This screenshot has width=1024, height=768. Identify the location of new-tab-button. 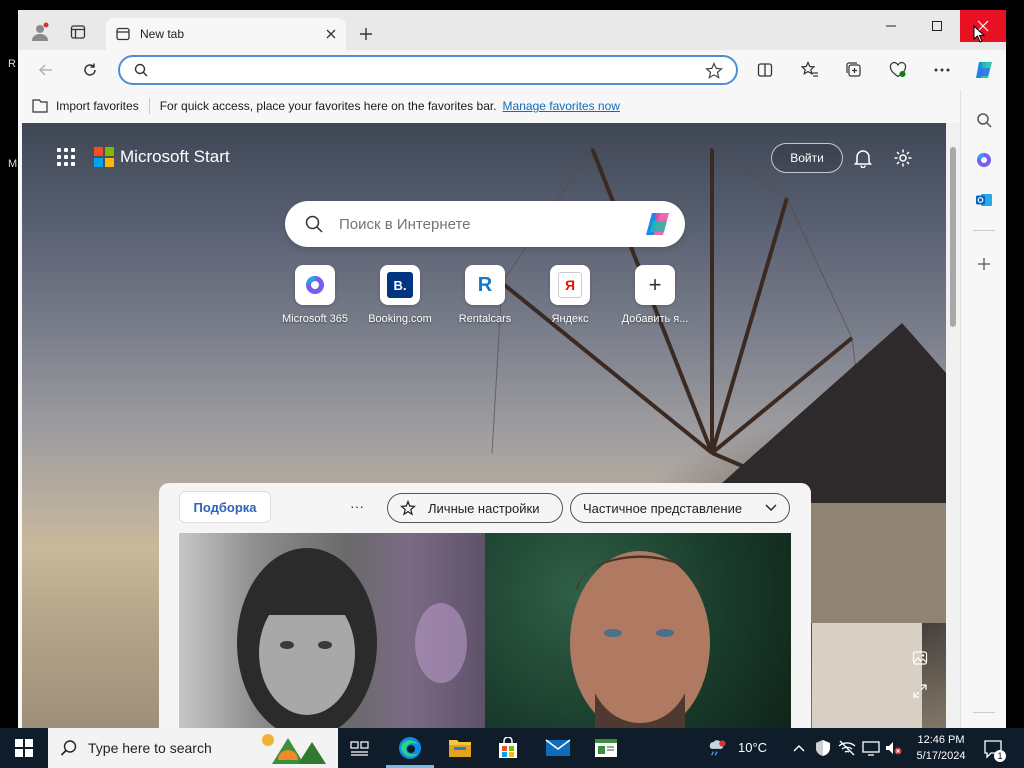
(366, 34).